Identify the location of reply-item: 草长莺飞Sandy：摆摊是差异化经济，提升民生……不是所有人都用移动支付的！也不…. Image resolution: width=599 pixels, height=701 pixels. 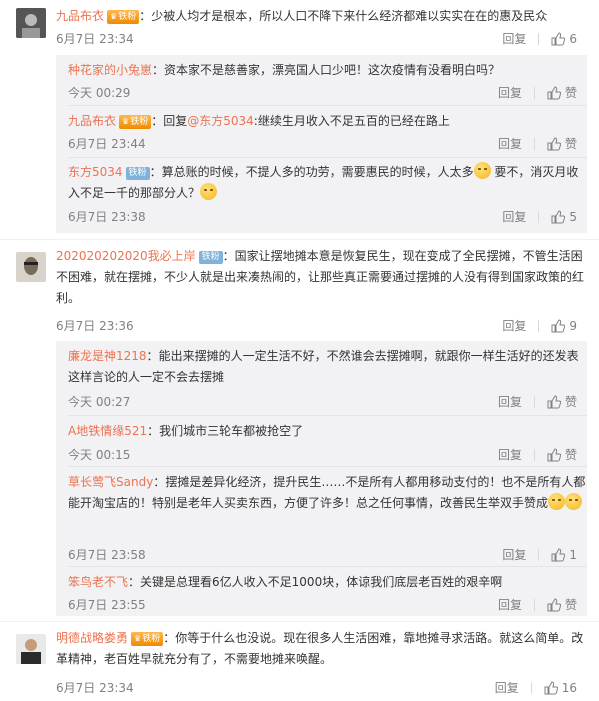
(327, 518).